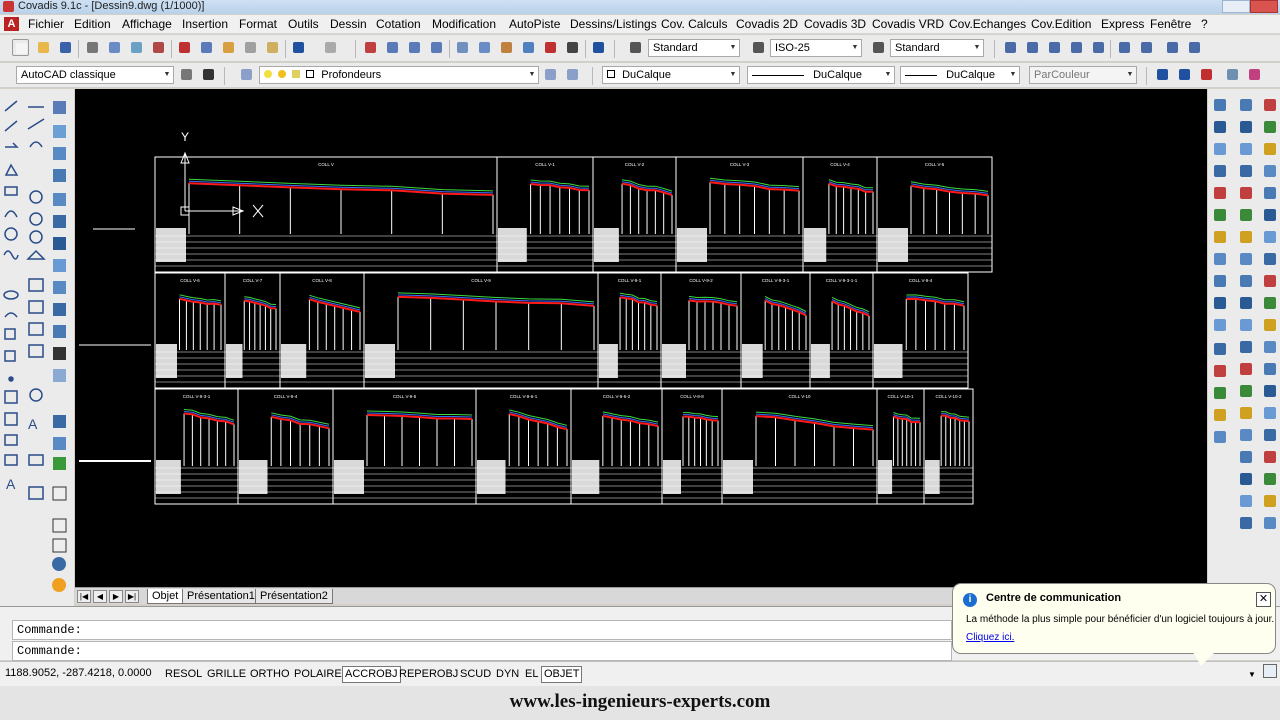 This screenshot has width=1280, height=720. What do you see at coordinates (436, 47) in the screenshot?
I see `zoom-previous-icon` at bounding box center [436, 47].